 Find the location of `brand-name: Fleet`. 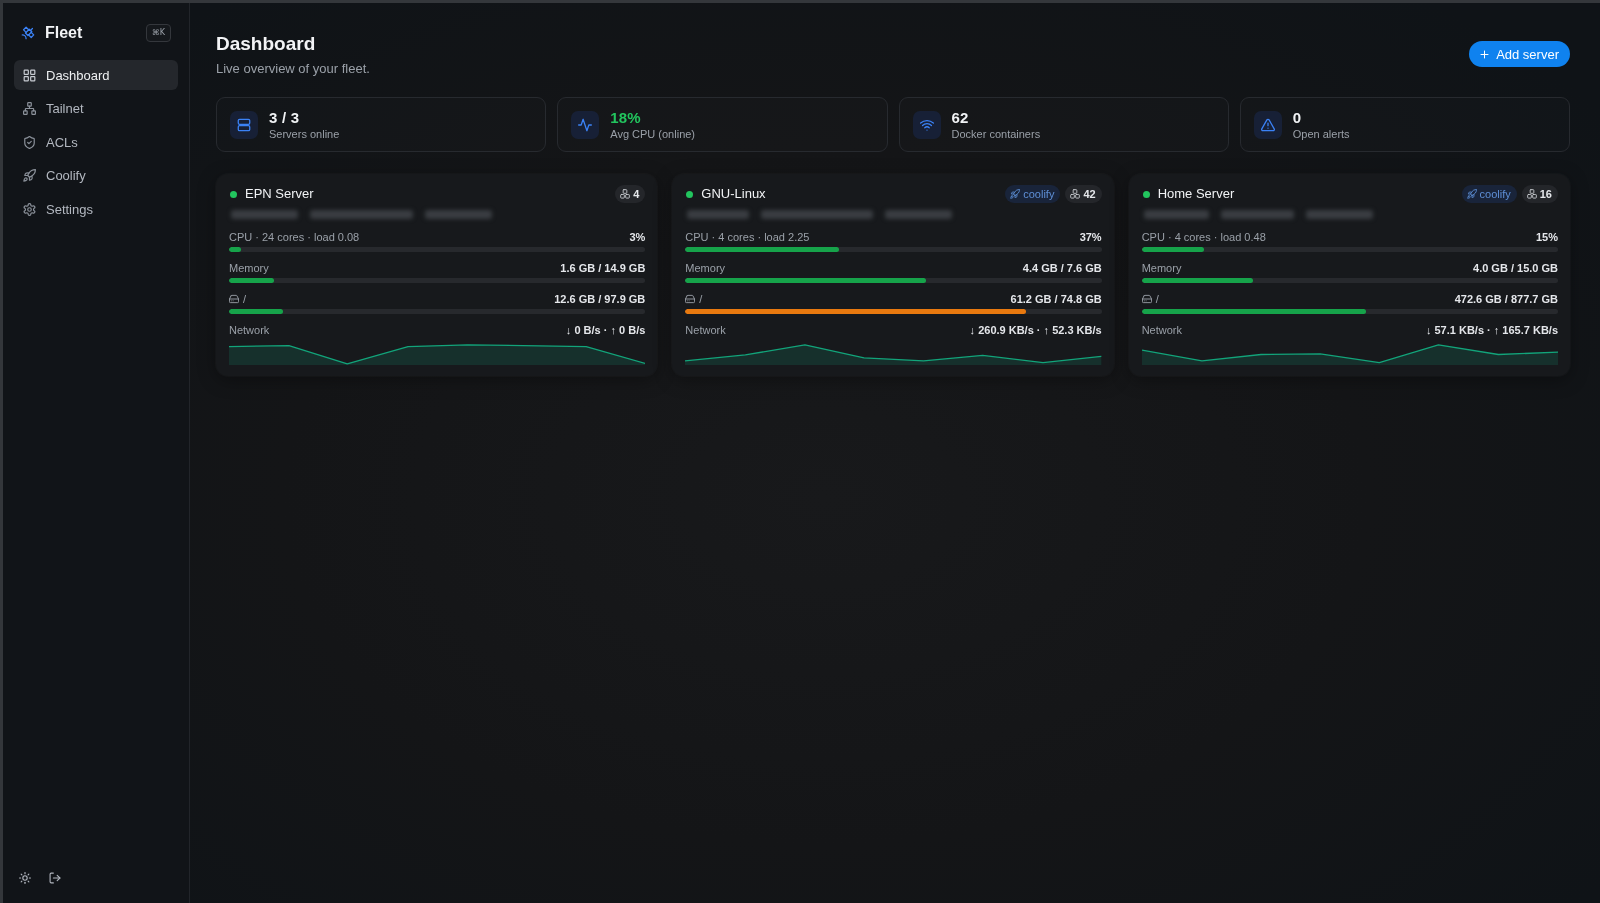

brand-name: Fleet is located at coordinates (64, 33).